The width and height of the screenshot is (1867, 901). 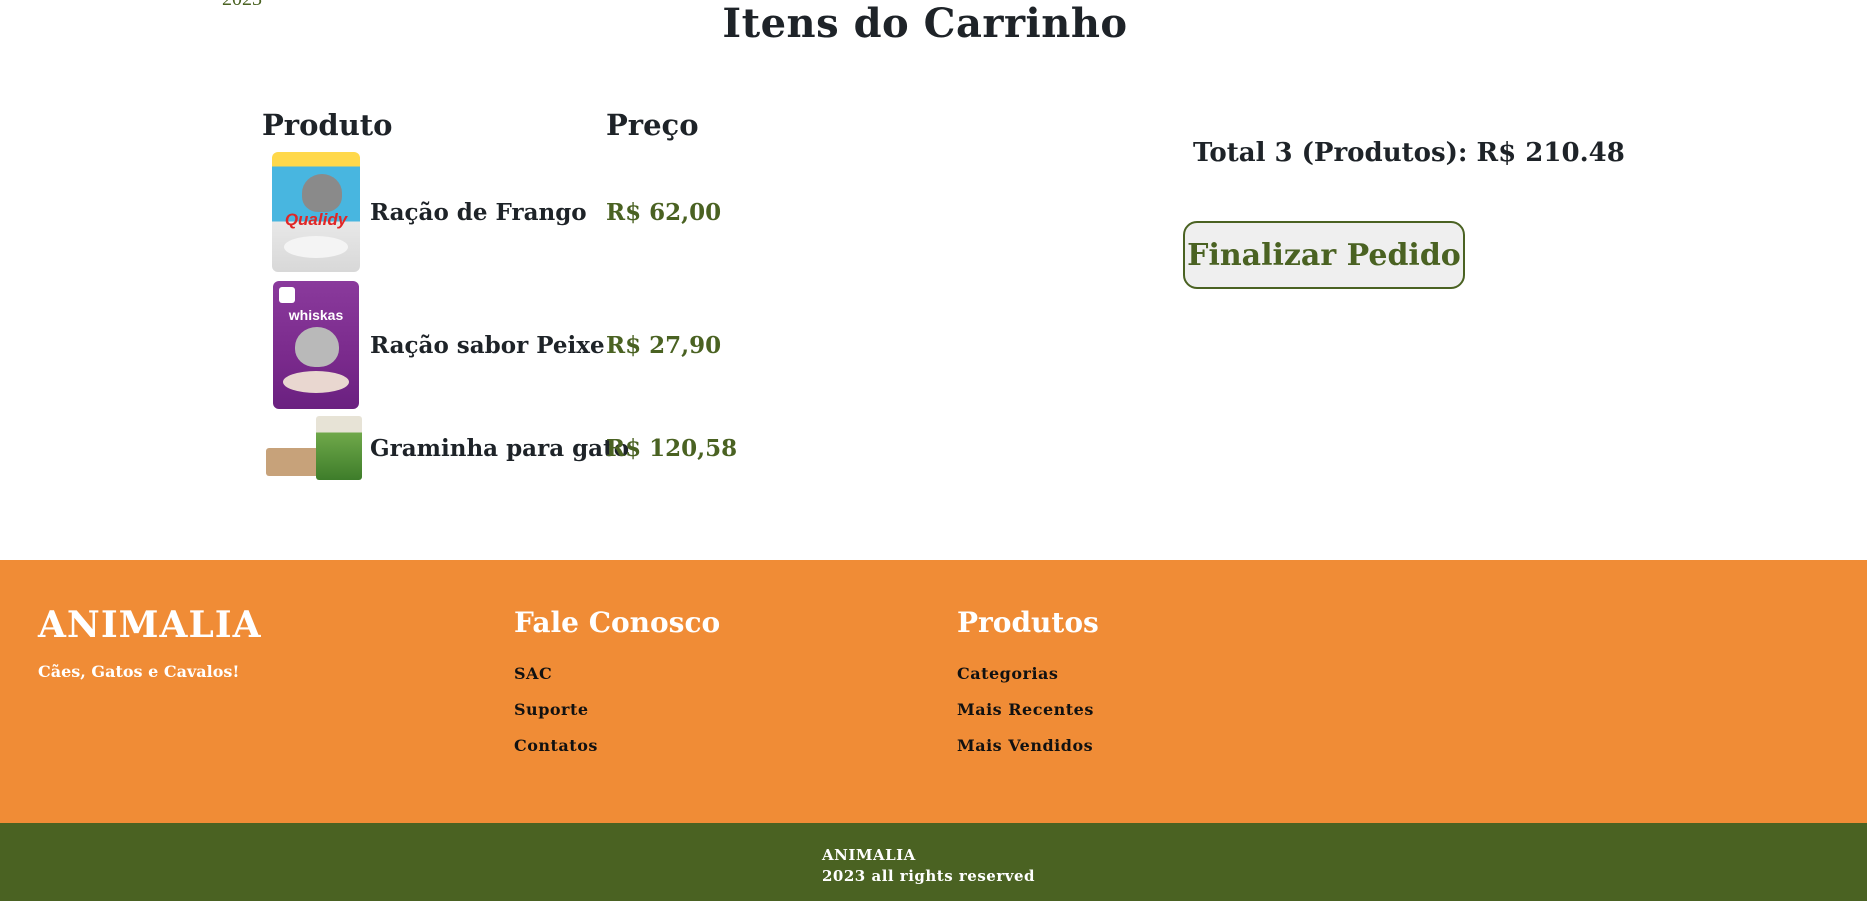 I want to click on footer-link-sac: SAC, so click(x=533, y=673).